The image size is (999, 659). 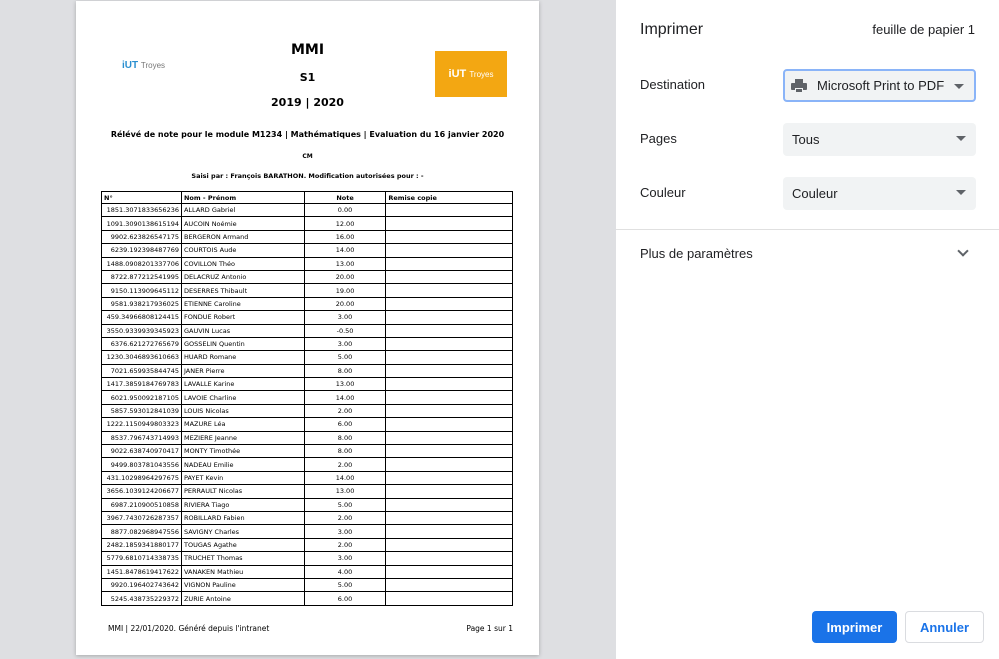 I want to click on table-row: 1488.0908201337706 COVILLON Théo 13.00, so click(x=307, y=263).